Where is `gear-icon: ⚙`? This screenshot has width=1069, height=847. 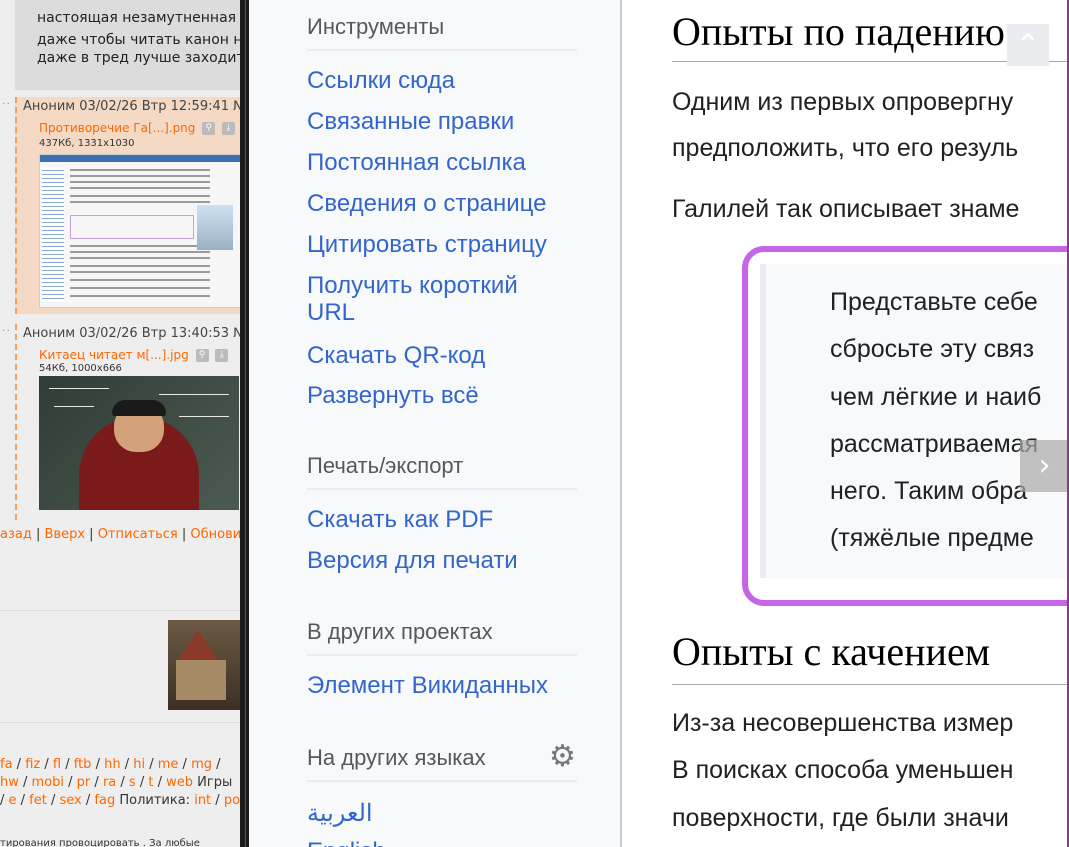 gear-icon: ⚙ is located at coordinates (564, 757).